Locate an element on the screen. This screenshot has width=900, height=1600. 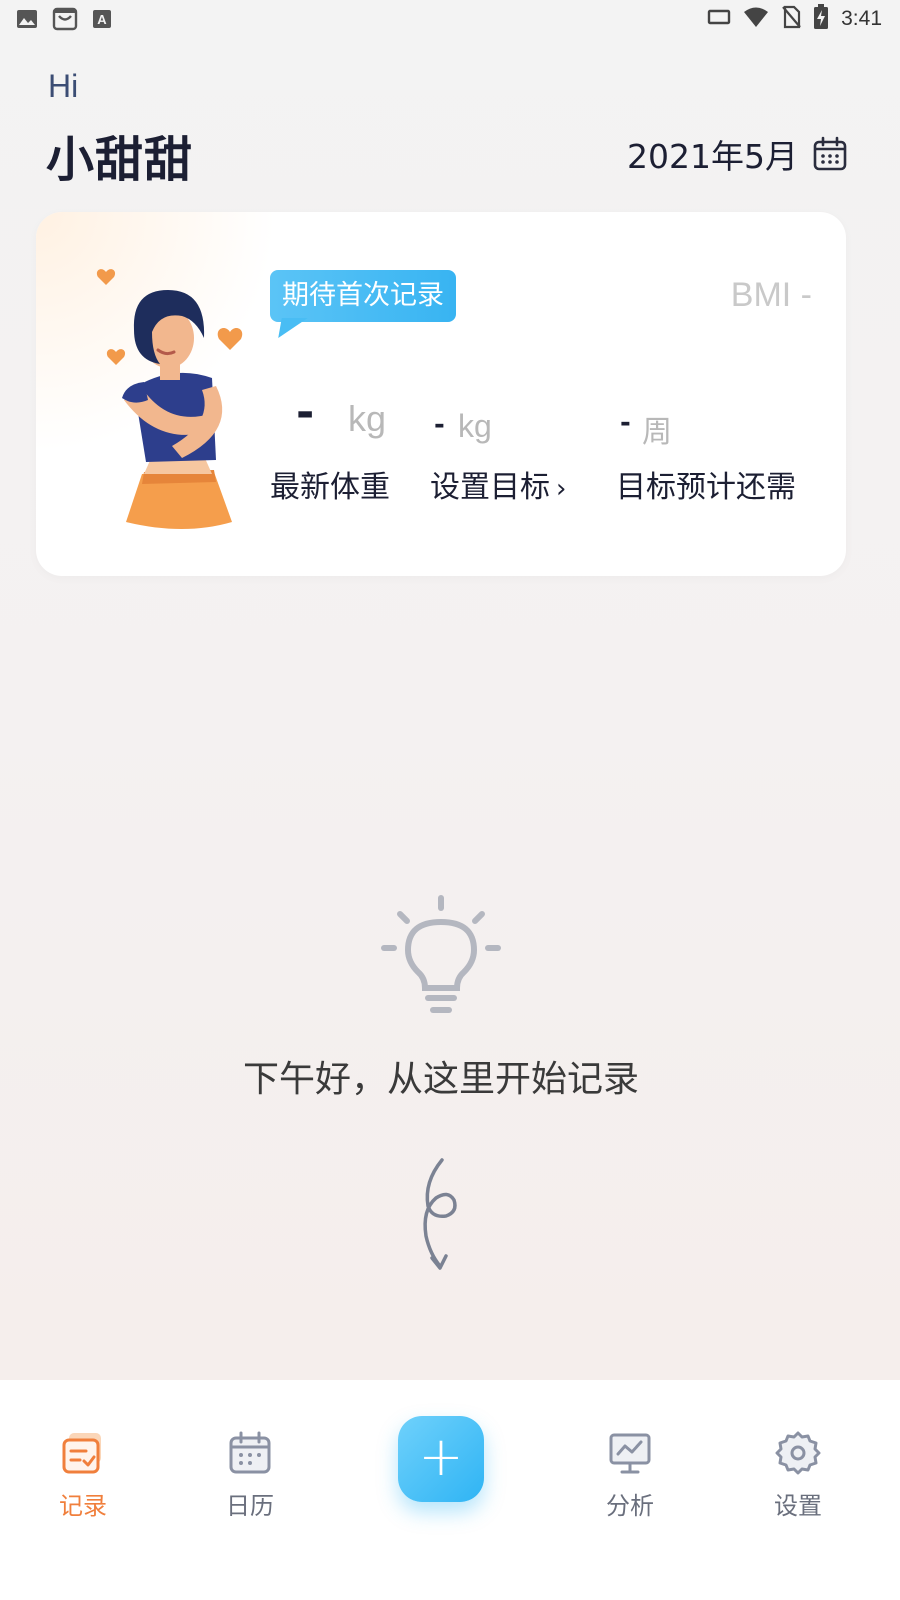
weeks-remaining-label: 目标预计还需 is located at coordinates (706, 487).